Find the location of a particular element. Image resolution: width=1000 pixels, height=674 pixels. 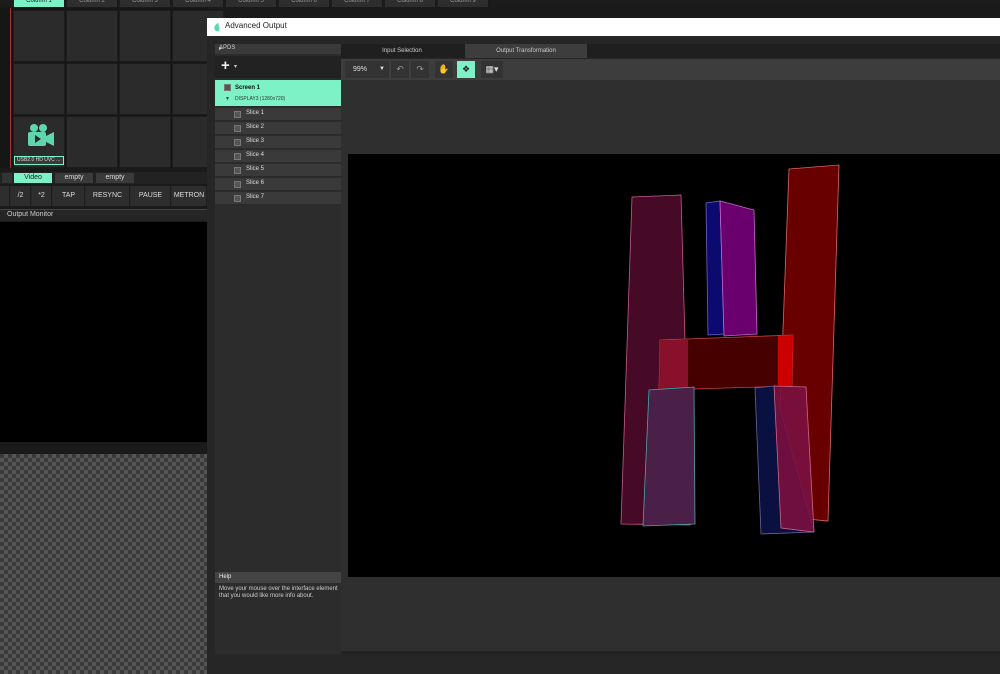

column-header-8: Column 8 is located at coordinates (410, 3).